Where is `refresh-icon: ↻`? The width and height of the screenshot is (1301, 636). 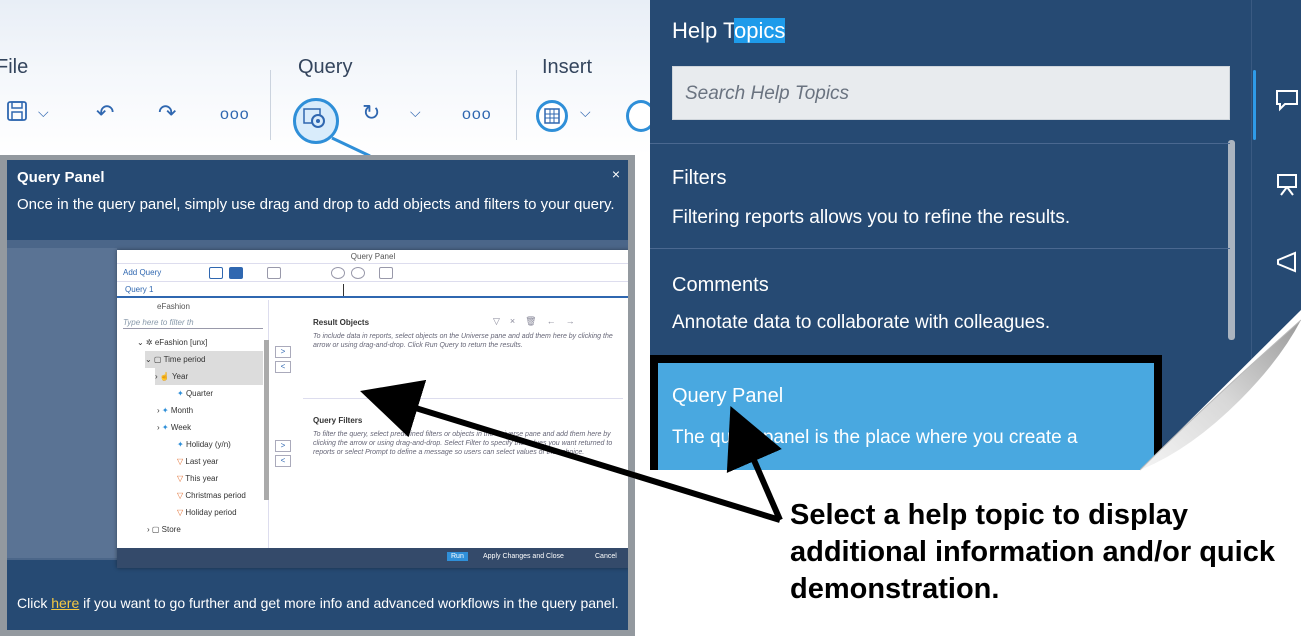 refresh-icon: ↻ is located at coordinates (371, 113).